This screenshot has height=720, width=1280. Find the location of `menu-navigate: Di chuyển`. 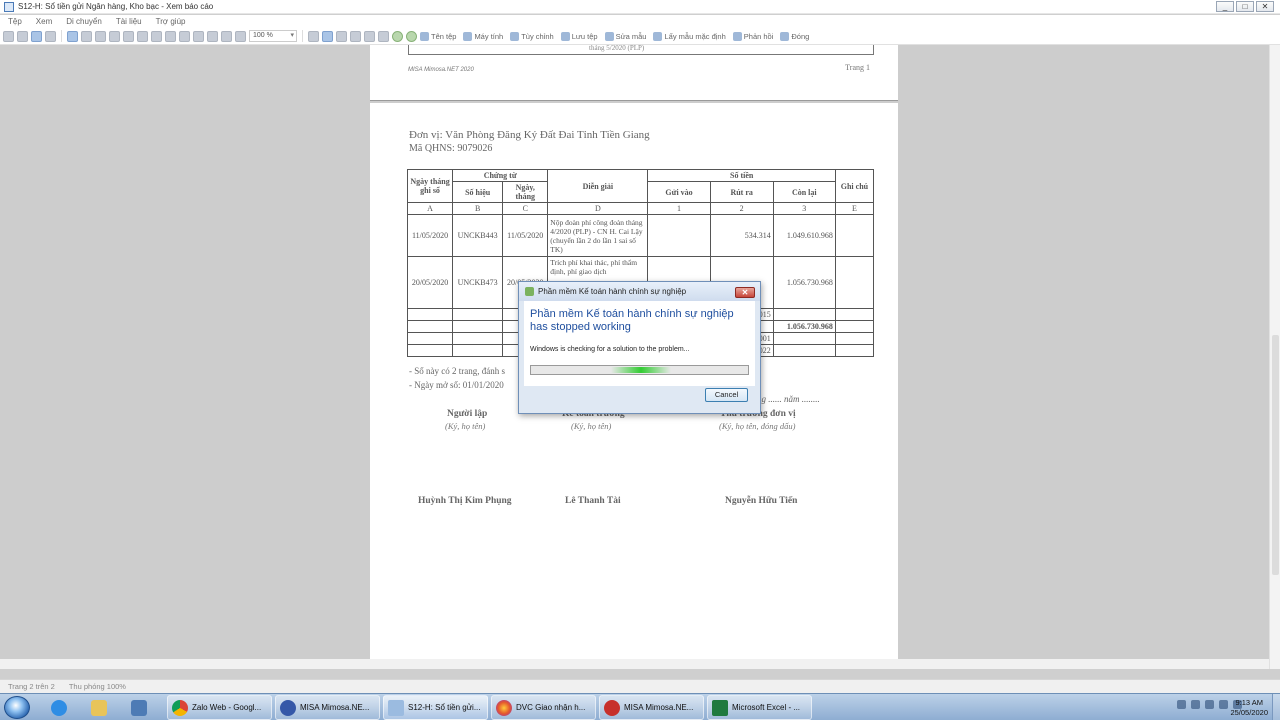

menu-navigate: Di chuyển is located at coordinates (84, 21).